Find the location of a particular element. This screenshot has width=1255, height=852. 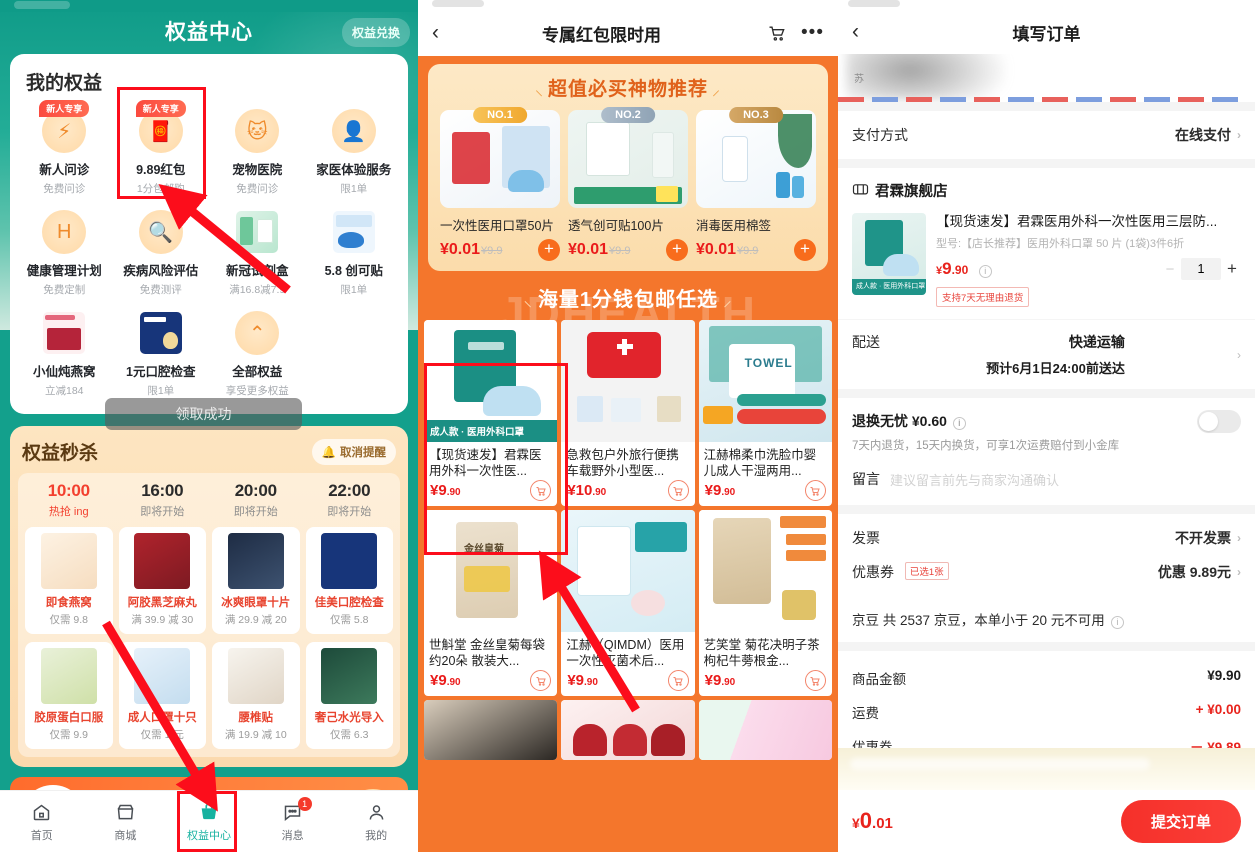

benefit-item-10: ⌃ 全部权益 享受更多权益 is located at coordinates (257, 353).